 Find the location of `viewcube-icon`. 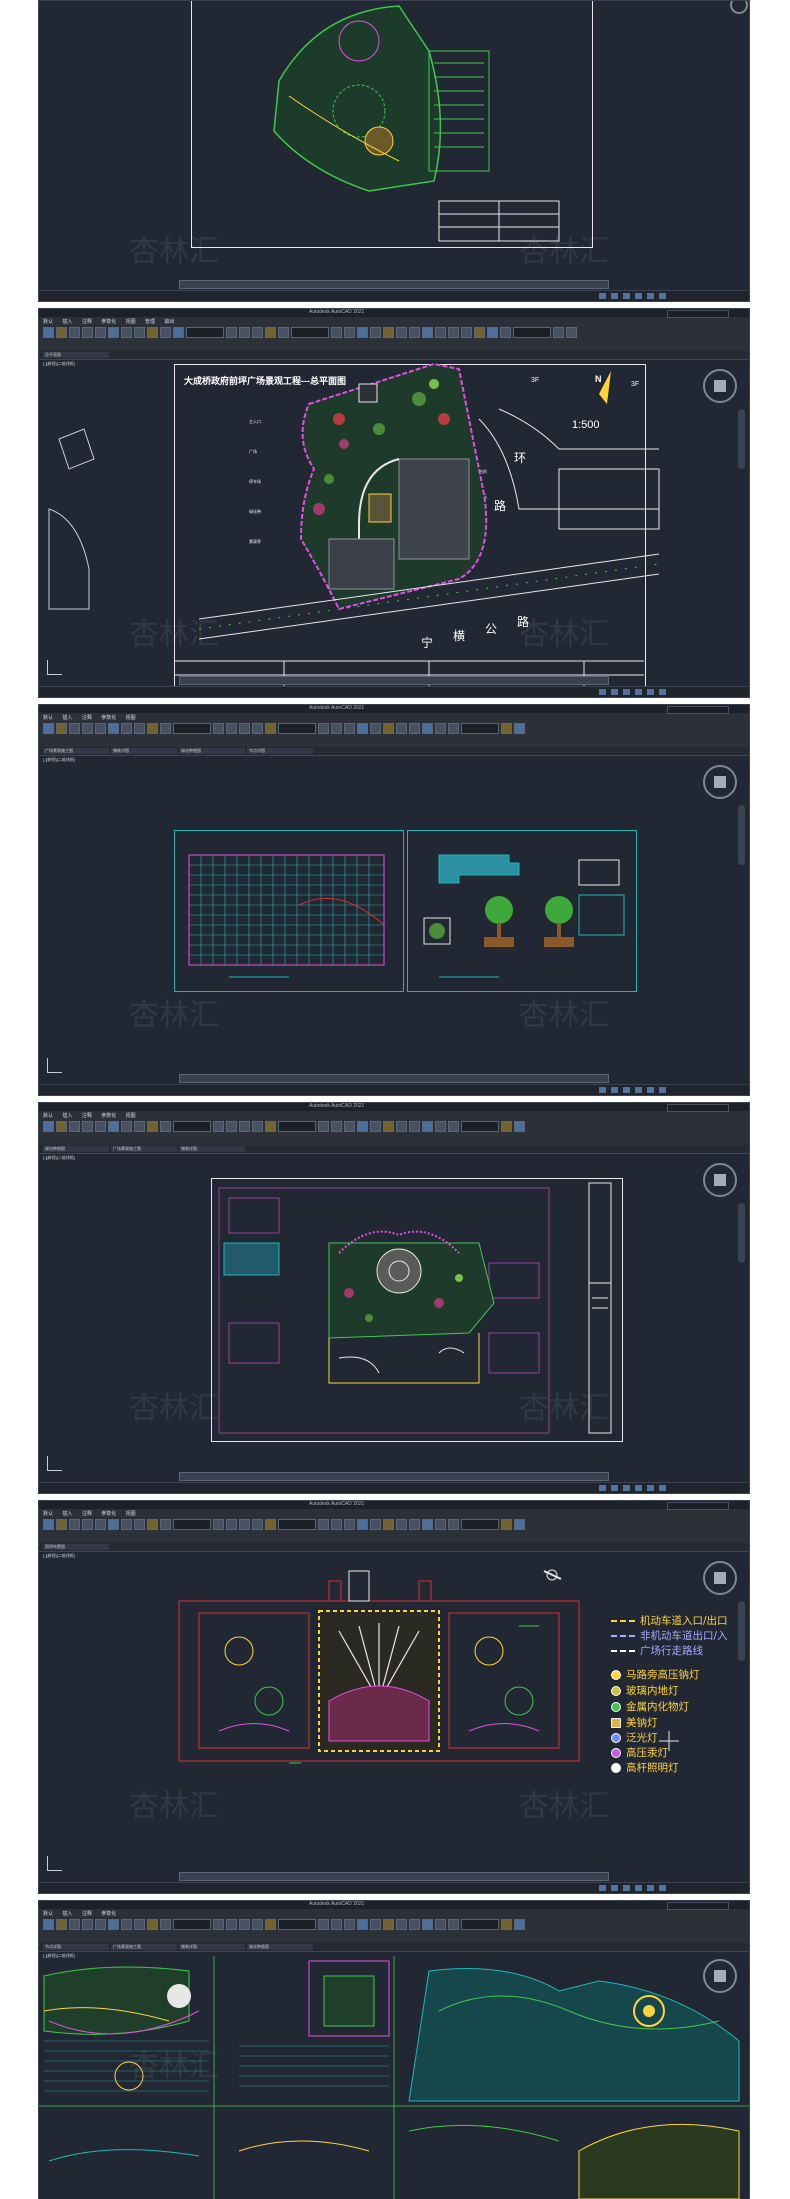

viewcube-icon is located at coordinates (720, 1976).